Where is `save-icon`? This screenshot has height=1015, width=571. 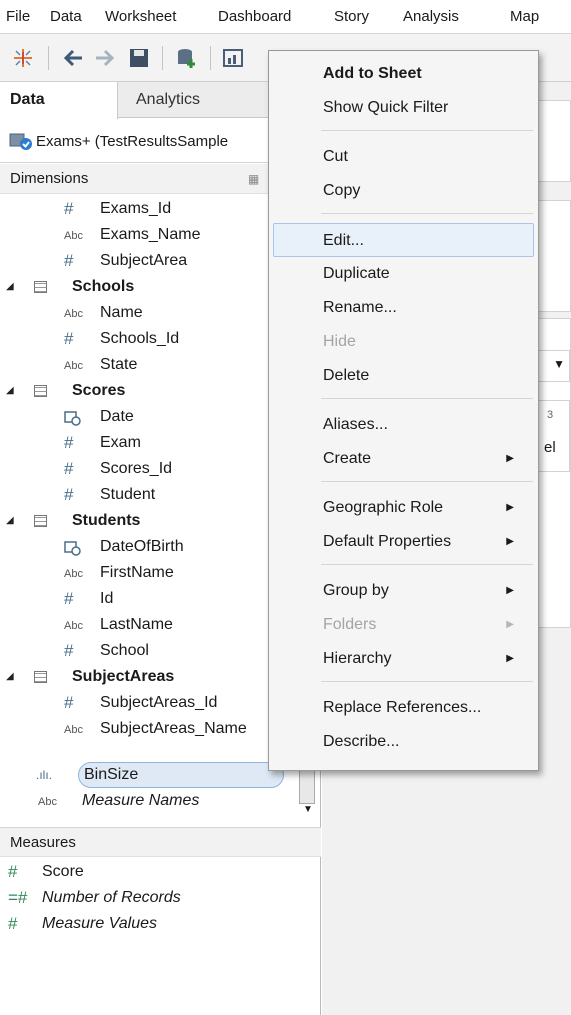
save-icon is located at coordinates (139, 58).